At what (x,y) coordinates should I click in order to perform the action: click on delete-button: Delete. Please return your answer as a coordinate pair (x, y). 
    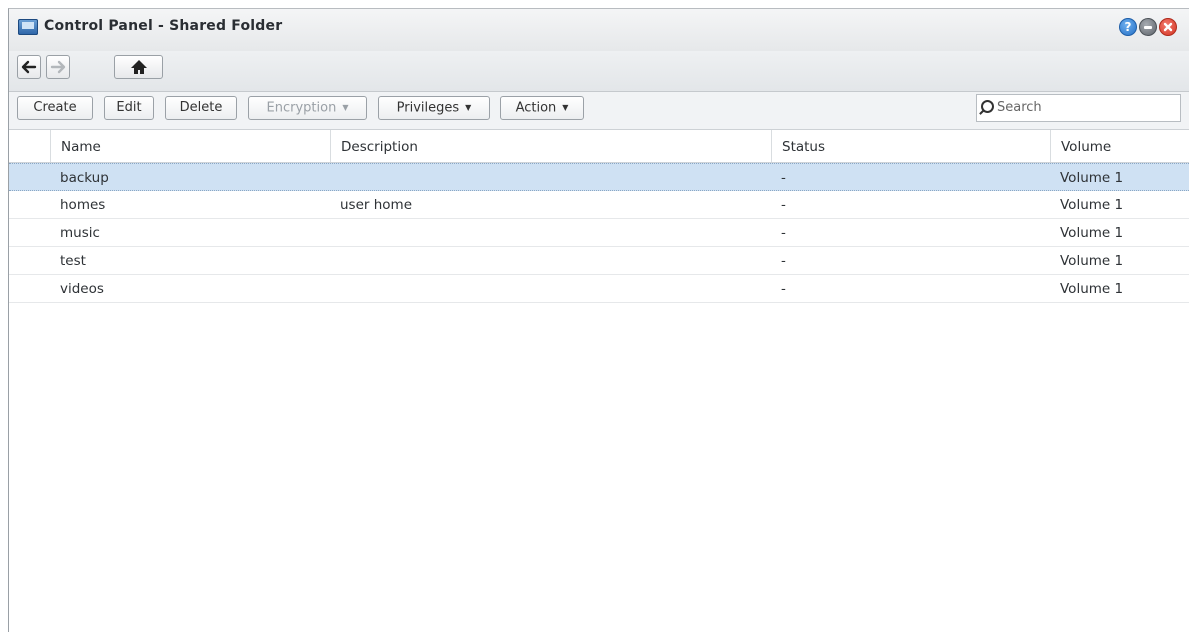
    Looking at the image, I should click on (201, 108).